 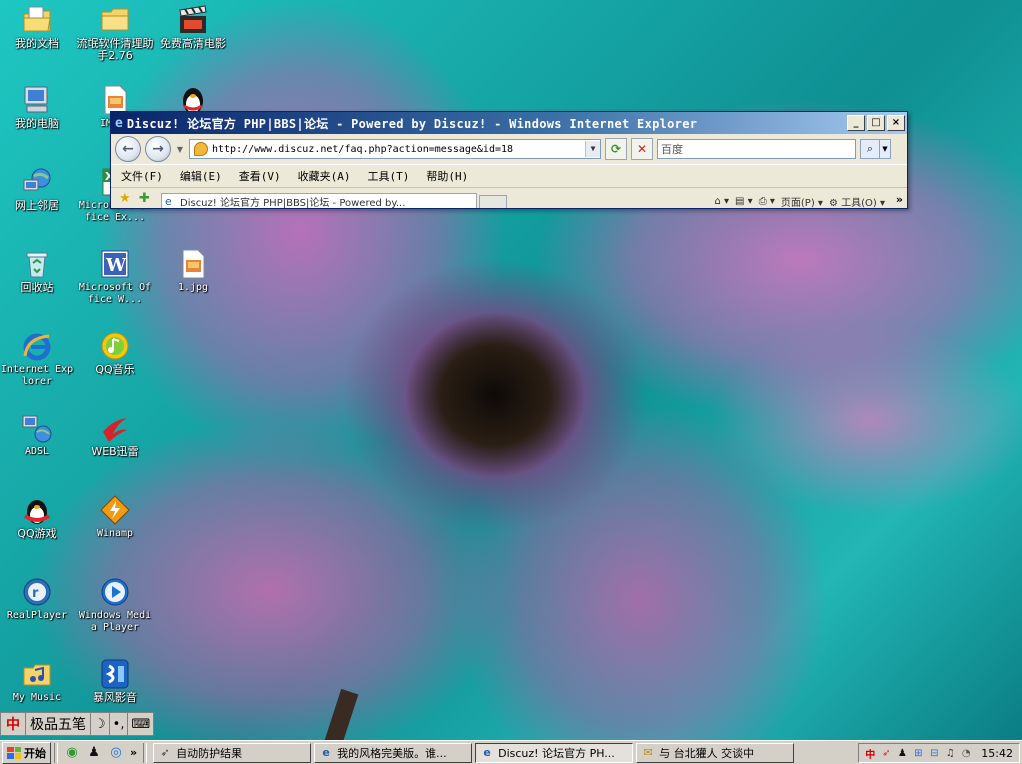 What do you see at coordinates (115, 451) in the screenshot?
I see `desktop-icon-label: WEB迅雷` at bounding box center [115, 451].